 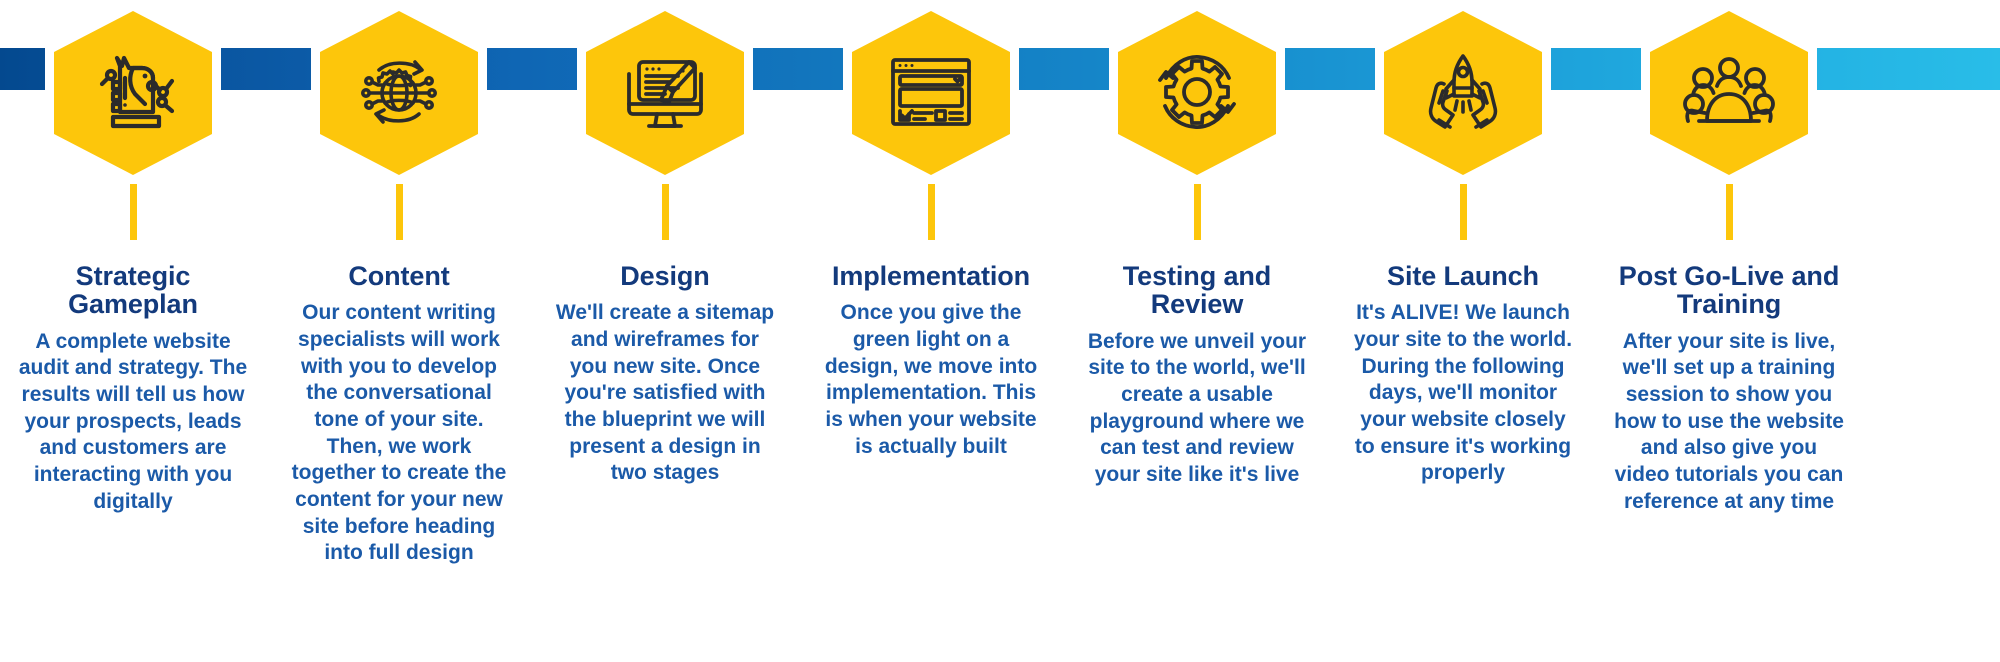 I want to click on step-title: Implementation, so click(x=931, y=276).